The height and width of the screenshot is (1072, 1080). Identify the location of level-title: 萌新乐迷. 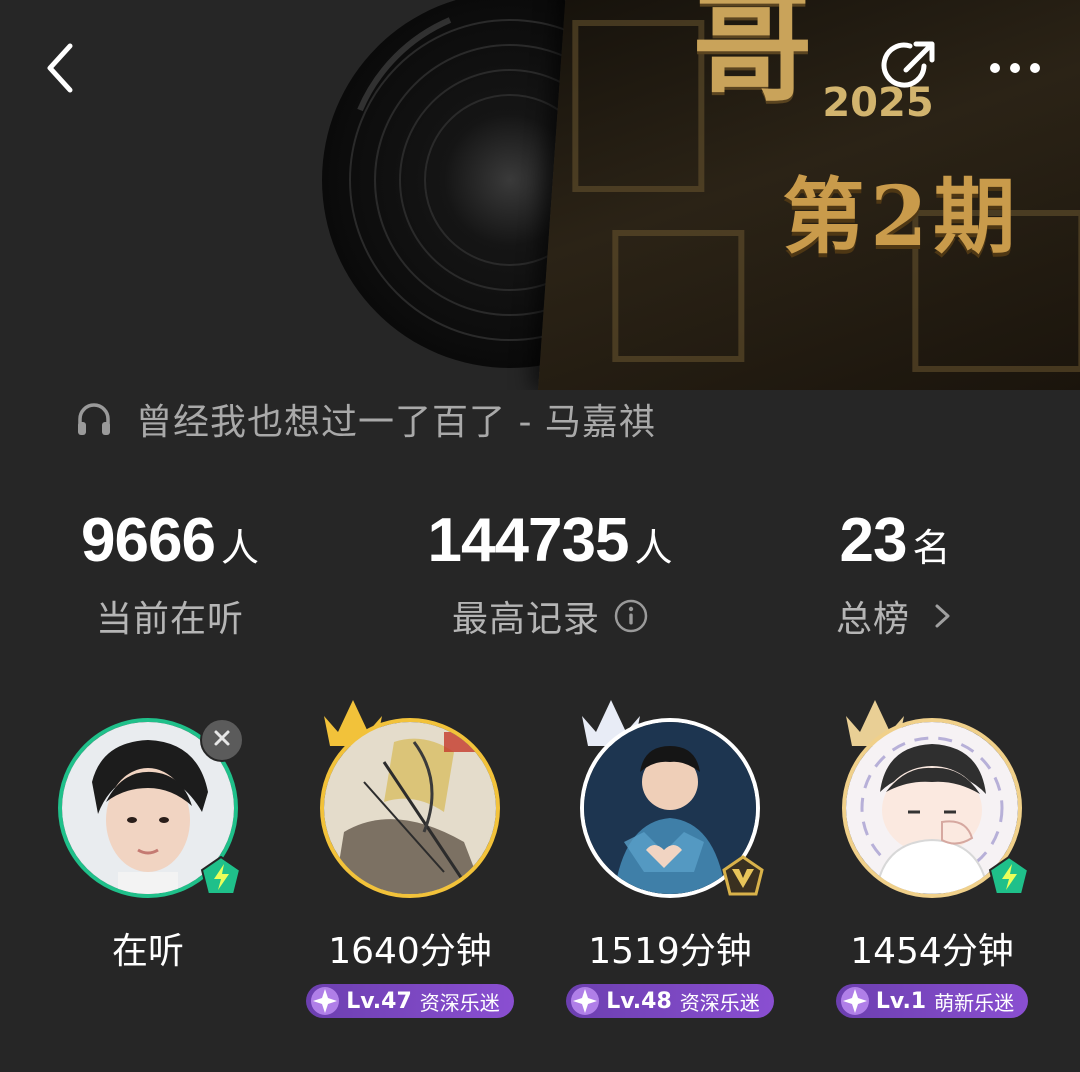
(974, 1002).